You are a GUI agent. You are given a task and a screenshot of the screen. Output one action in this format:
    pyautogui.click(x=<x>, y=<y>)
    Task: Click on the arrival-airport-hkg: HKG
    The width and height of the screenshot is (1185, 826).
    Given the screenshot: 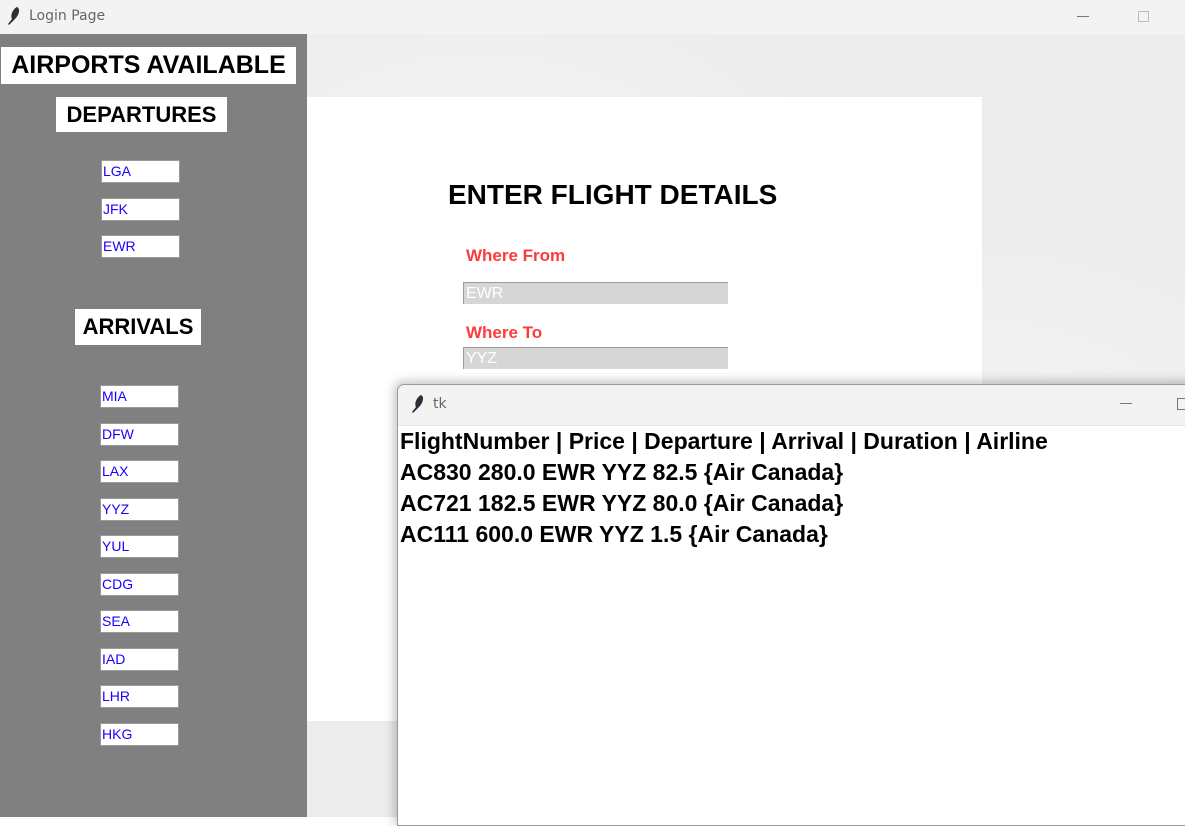 What is the action you would take?
    pyautogui.click(x=139, y=734)
    